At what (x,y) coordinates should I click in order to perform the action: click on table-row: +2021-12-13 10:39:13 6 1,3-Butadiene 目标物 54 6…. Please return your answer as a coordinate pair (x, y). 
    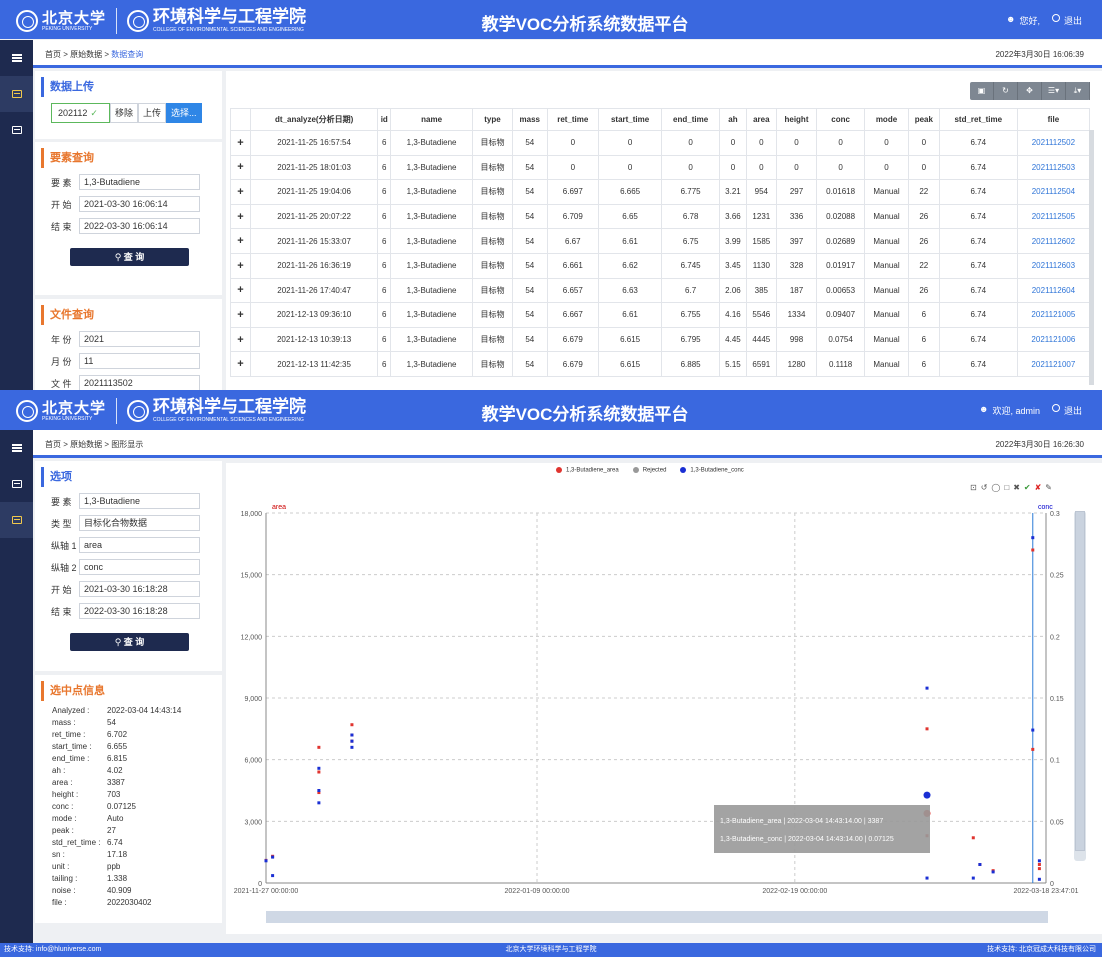
    Looking at the image, I should click on (660, 339).